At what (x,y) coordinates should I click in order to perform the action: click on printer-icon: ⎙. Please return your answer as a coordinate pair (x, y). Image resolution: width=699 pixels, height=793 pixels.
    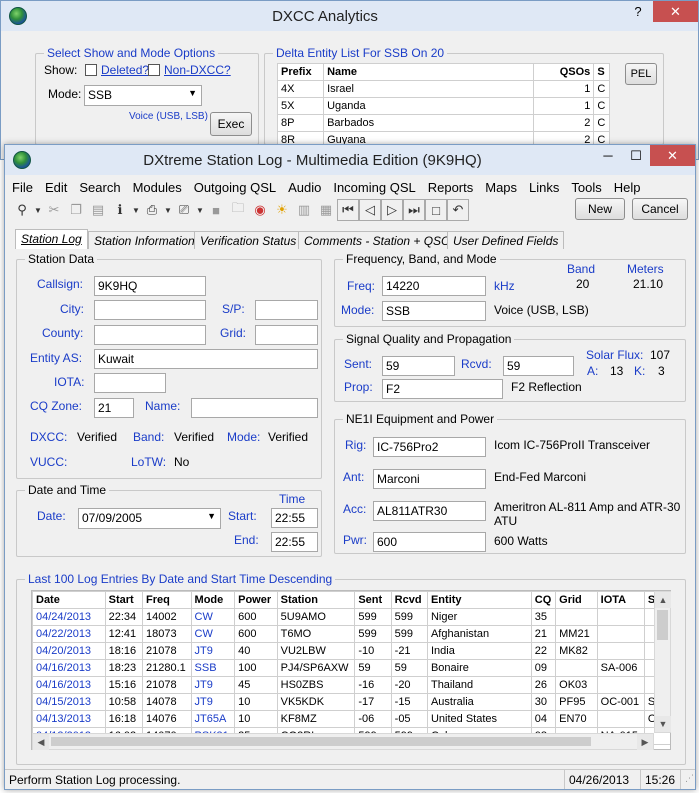
    Looking at the image, I should click on (152, 210).